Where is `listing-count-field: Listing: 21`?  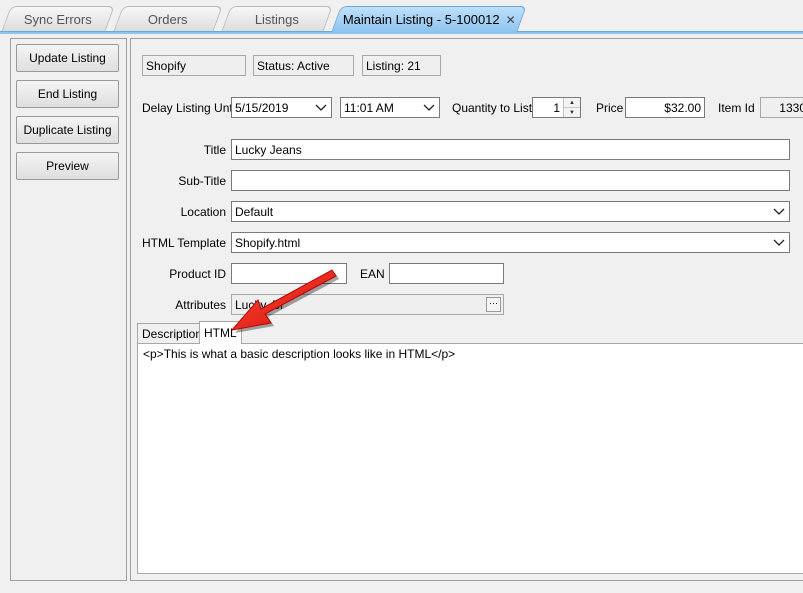 listing-count-field: Listing: 21 is located at coordinates (401, 65).